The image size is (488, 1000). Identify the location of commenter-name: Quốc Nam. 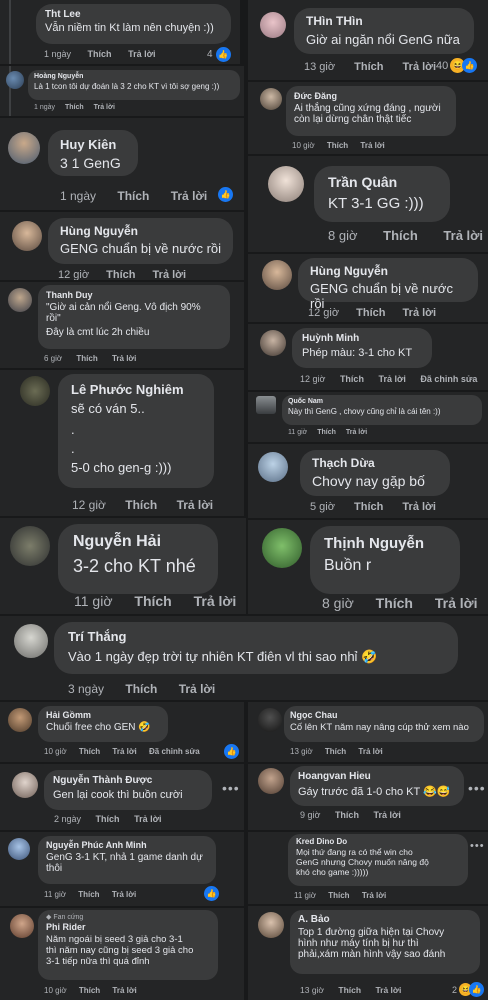
(382, 401).